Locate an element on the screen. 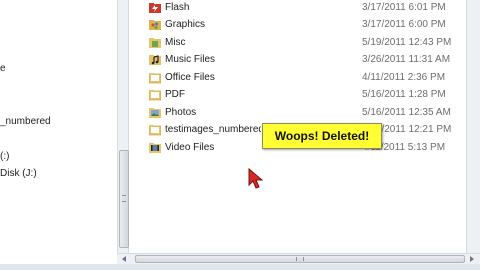 This screenshot has height=270, width=480. scroll-left-arrow-icon is located at coordinates (124, 259).